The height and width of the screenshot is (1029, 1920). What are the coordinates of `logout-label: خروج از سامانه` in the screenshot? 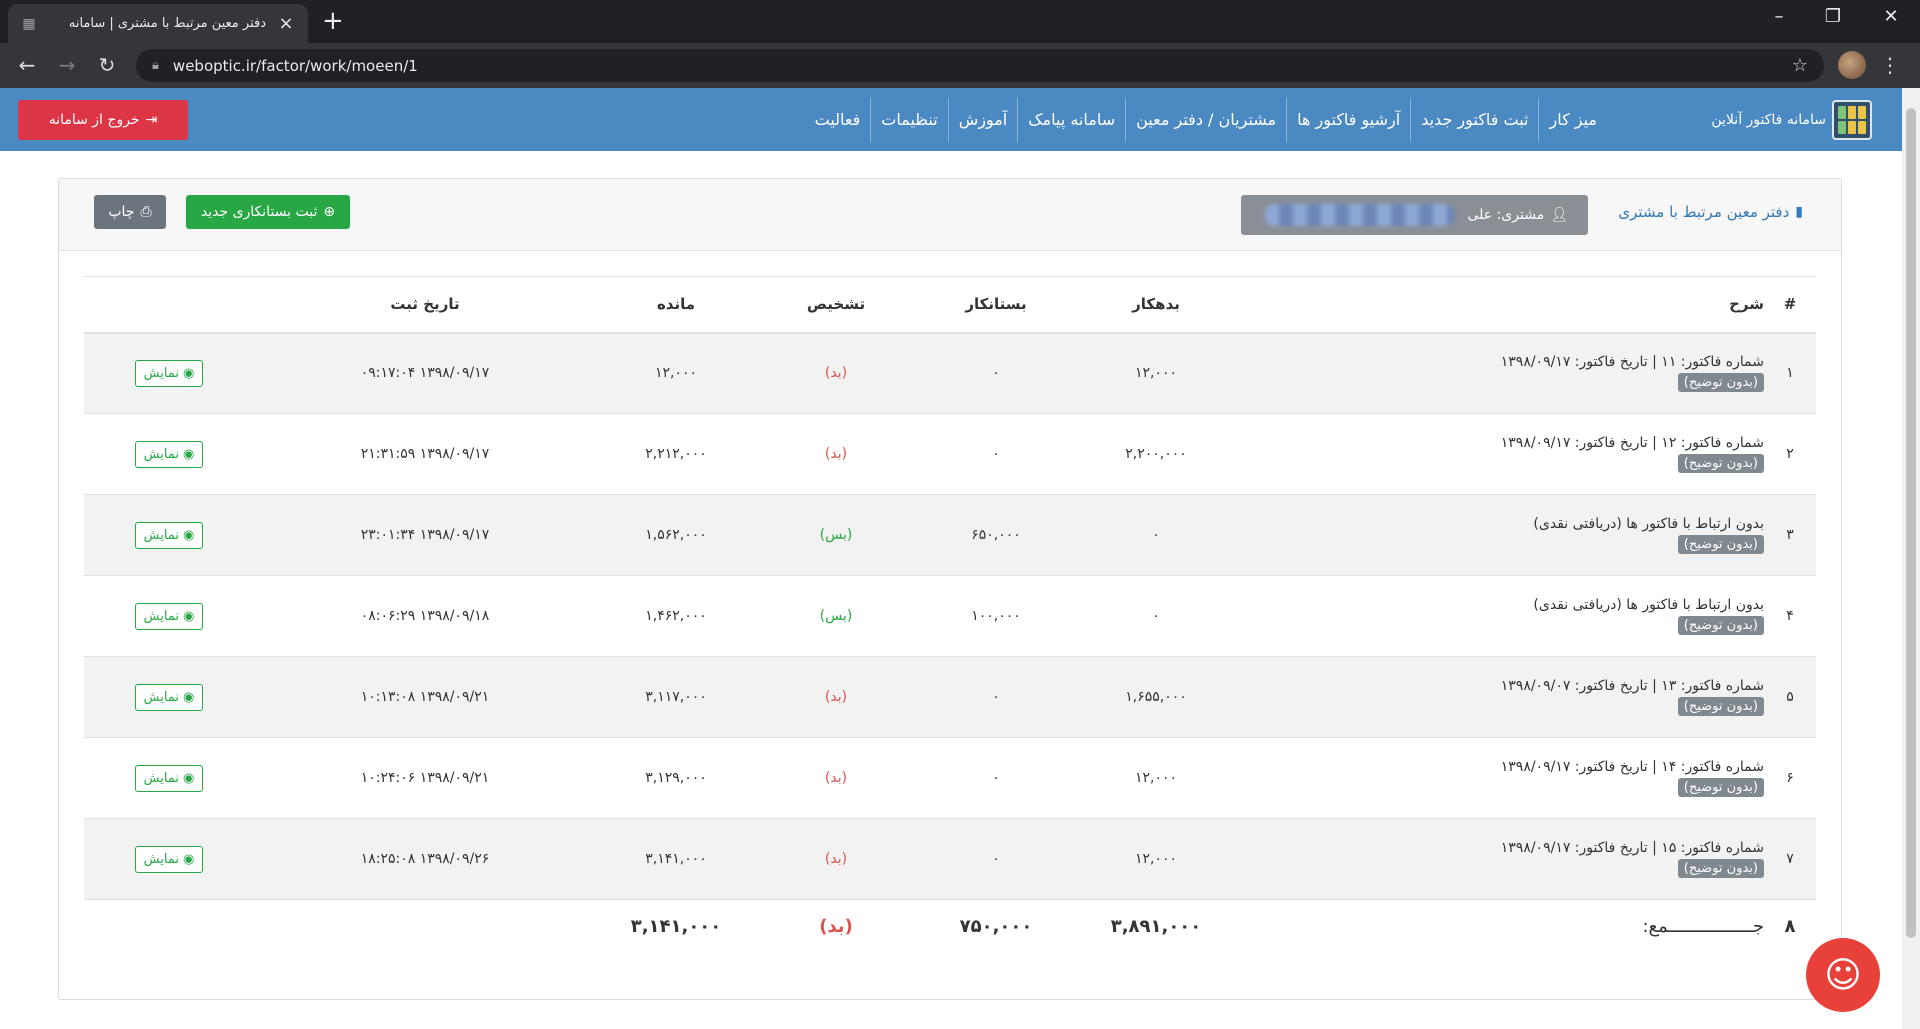 It's located at (94, 120).